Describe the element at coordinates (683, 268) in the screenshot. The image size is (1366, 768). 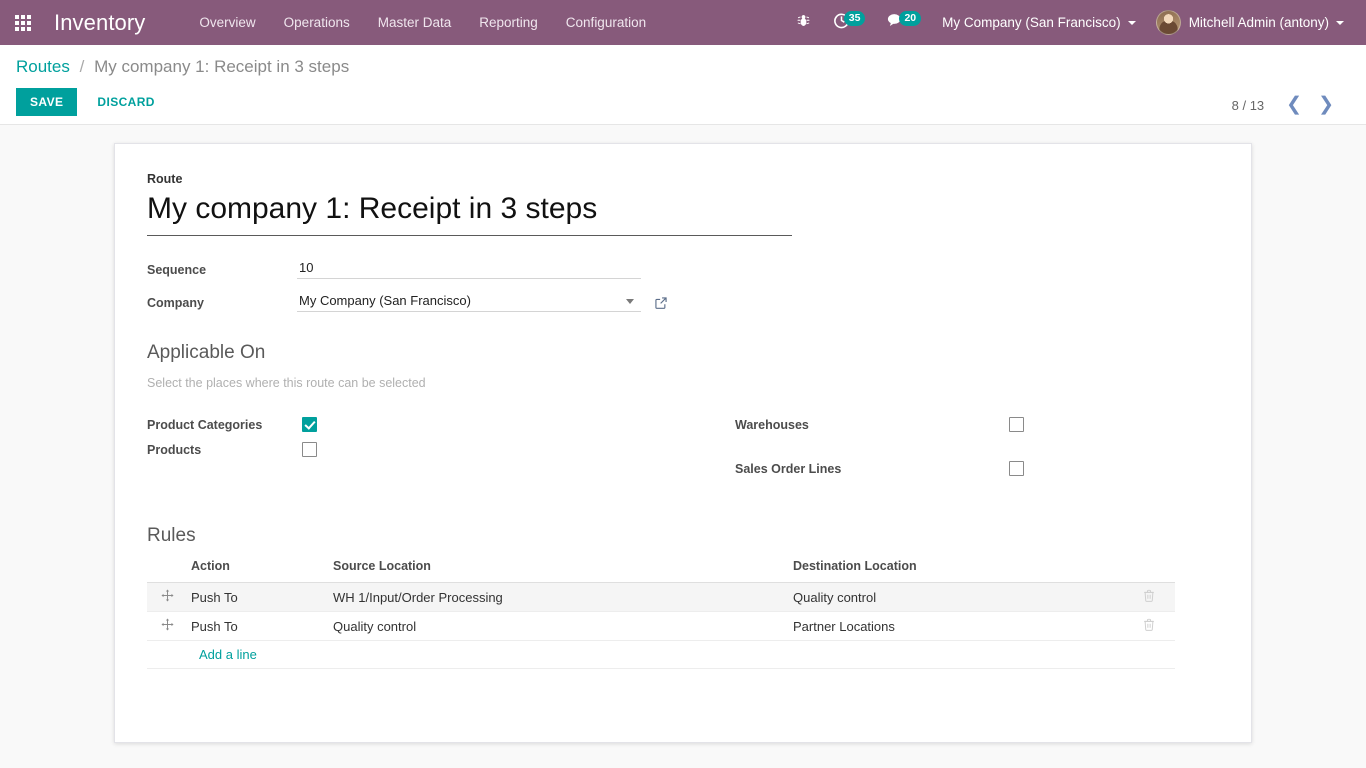
I see `sequence-field-row: Sequence` at that location.